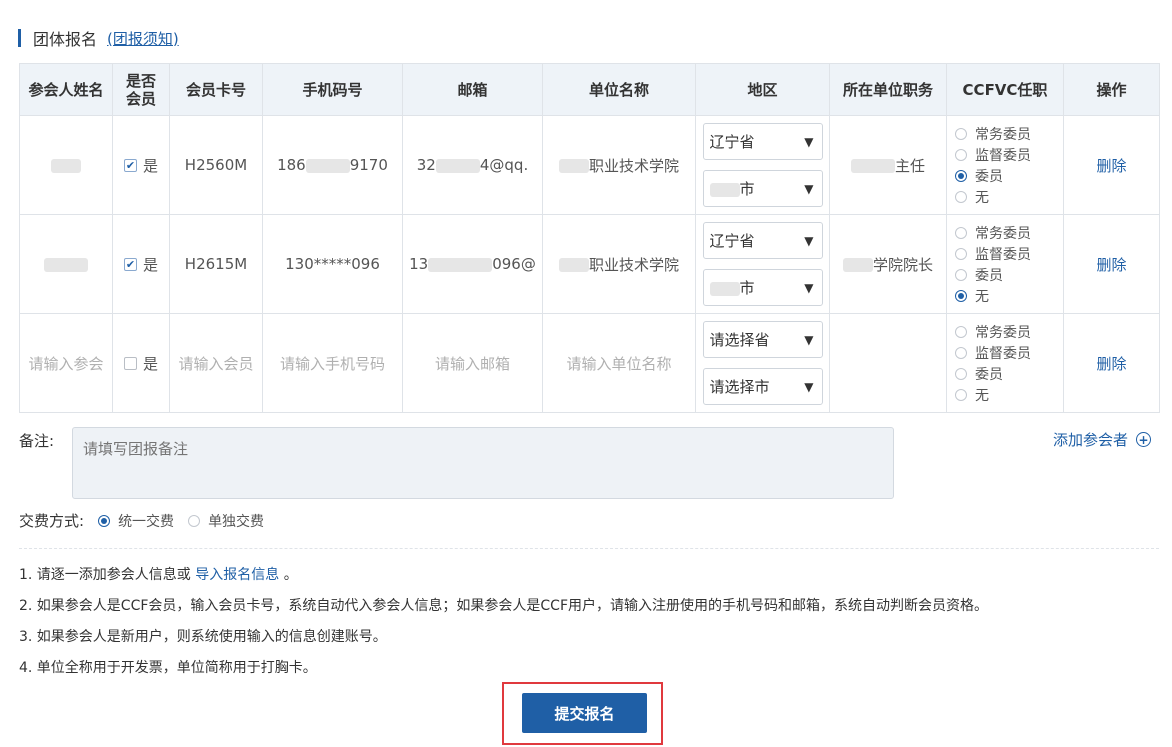  What do you see at coordinates (332, 165) in the screenshot?
I see `phone-cell: 186 9170` at bounding box center [332, 165].